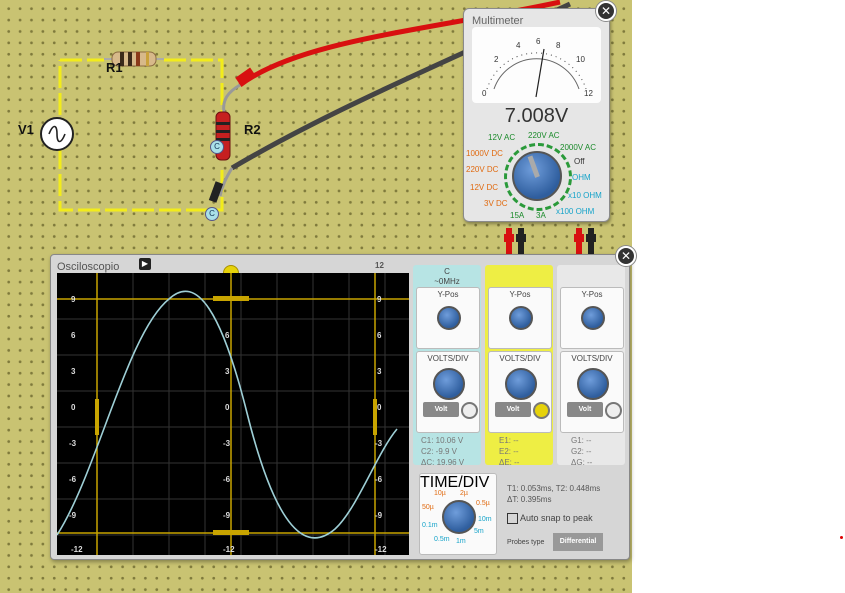 The image size is (845, 593). Describe the element at coordinates (227, 515) in the screenshot. I see `y-tick-center: -9` at that location.